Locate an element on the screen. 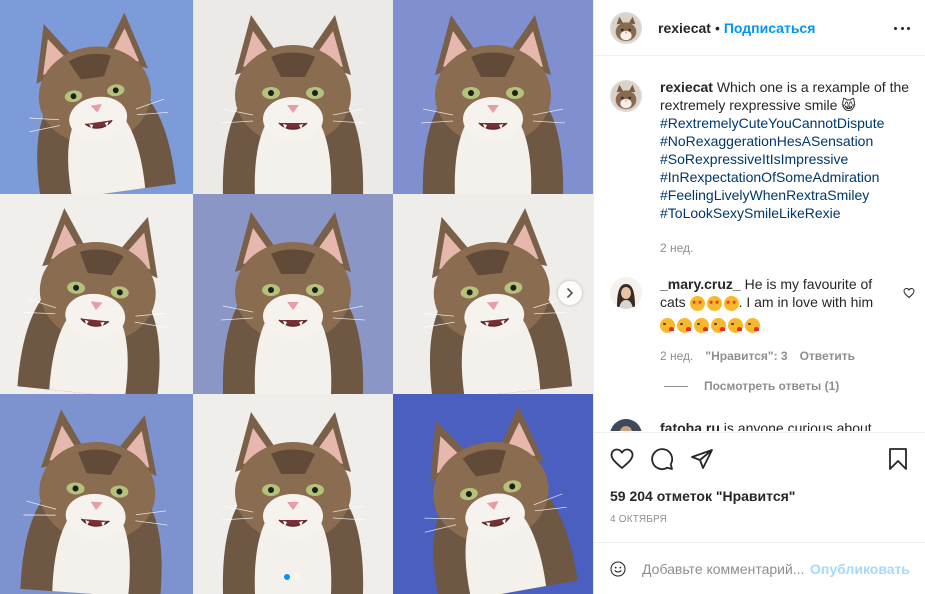 The height and width of the screenshot is (594, 925). replies-divider is located at coordinates (676, 386).